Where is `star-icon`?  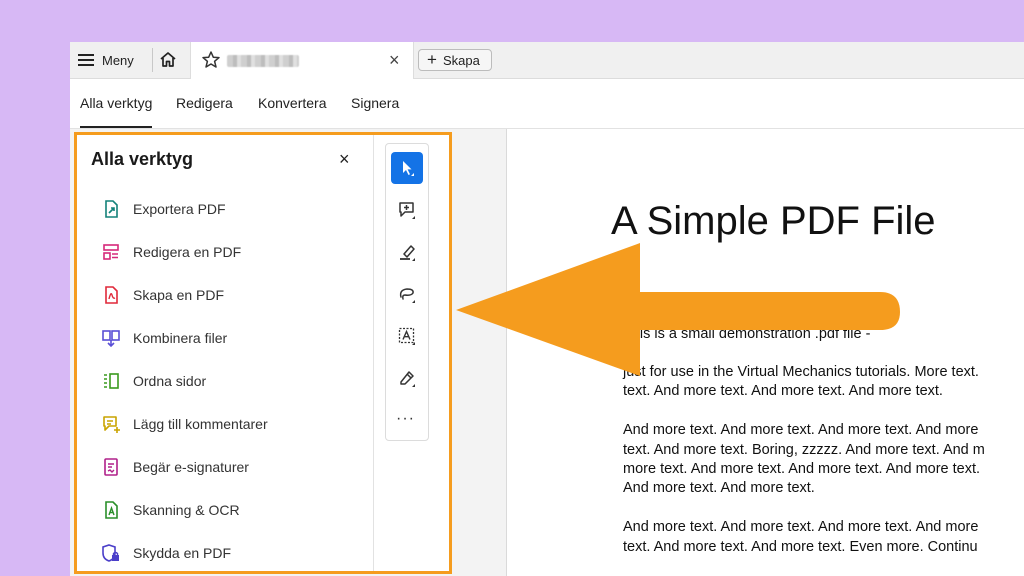
star-icon is located at coordinates (211, 60).